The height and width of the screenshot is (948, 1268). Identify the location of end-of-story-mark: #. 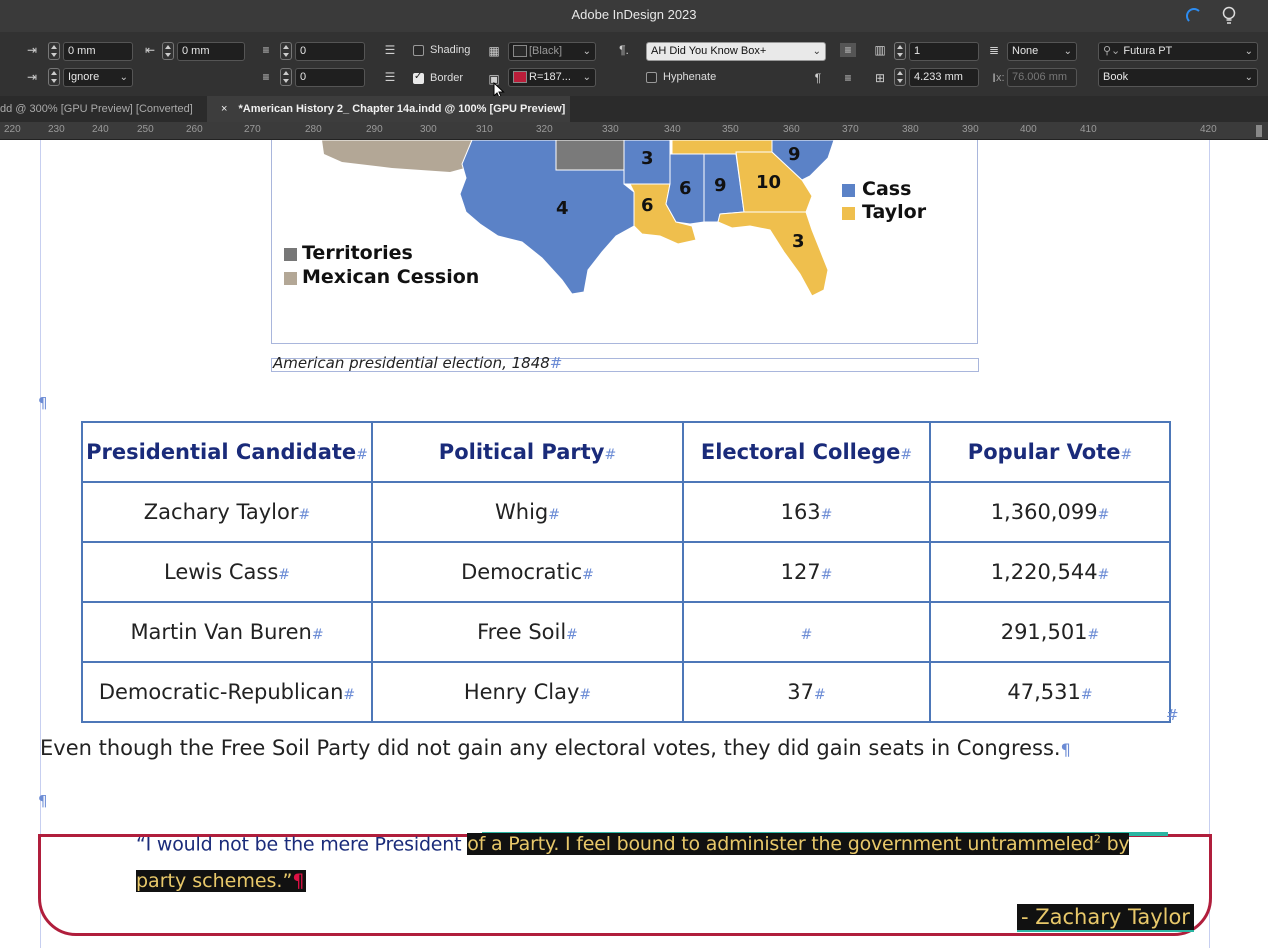
(556, 363).